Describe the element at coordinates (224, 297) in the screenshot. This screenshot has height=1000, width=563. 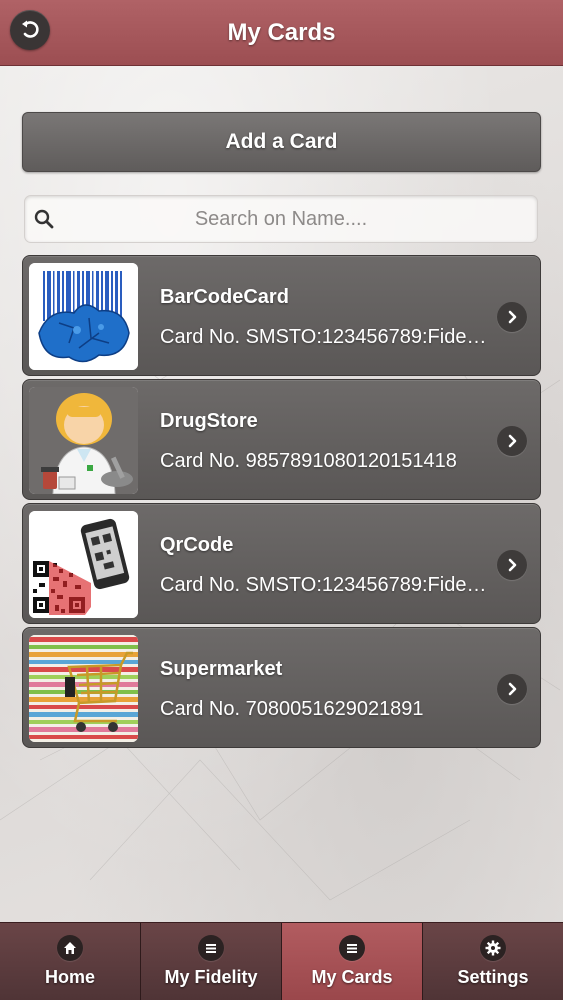
I see `card-name: BarCodeCard` at that location.